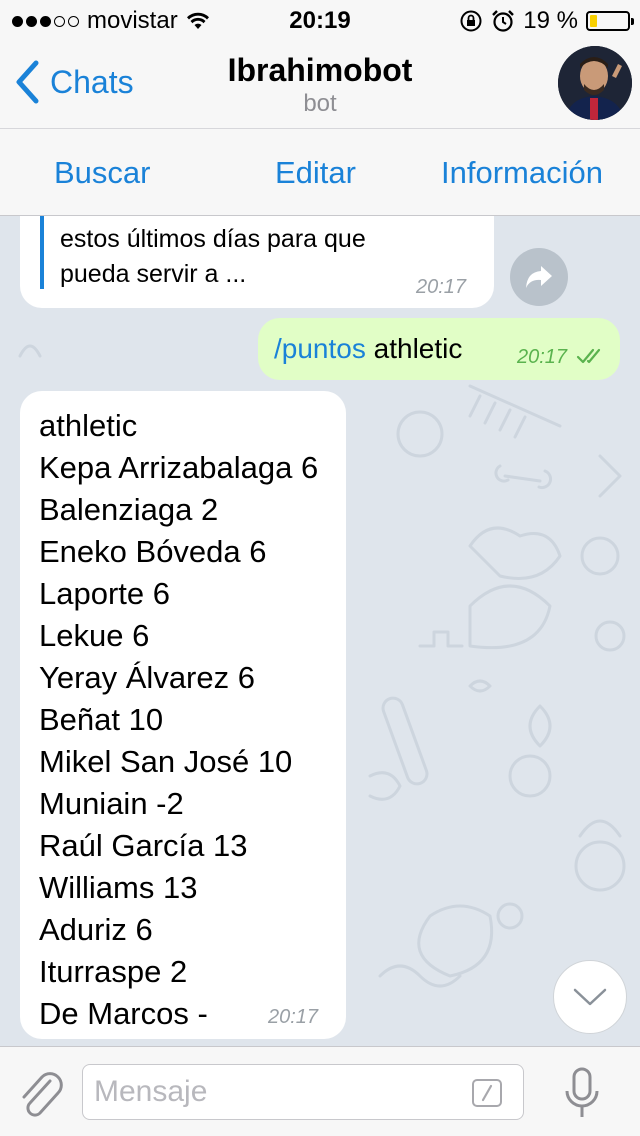 Image resolution: width=640 pixels, height=1136 pixels. Describe the element at coordinates (111, 803) in the screenshot. I see `message-text-line: Muniain -2` at that location.